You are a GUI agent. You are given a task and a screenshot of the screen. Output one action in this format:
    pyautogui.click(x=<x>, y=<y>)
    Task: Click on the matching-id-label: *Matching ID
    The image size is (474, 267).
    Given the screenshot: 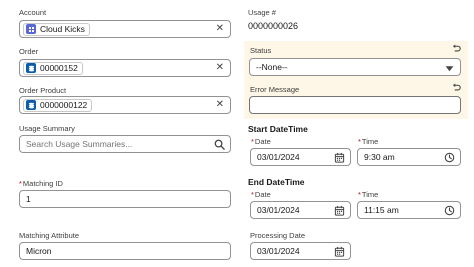 What is the action you would take?
    pyautogui.click(x=41, y=183)
    